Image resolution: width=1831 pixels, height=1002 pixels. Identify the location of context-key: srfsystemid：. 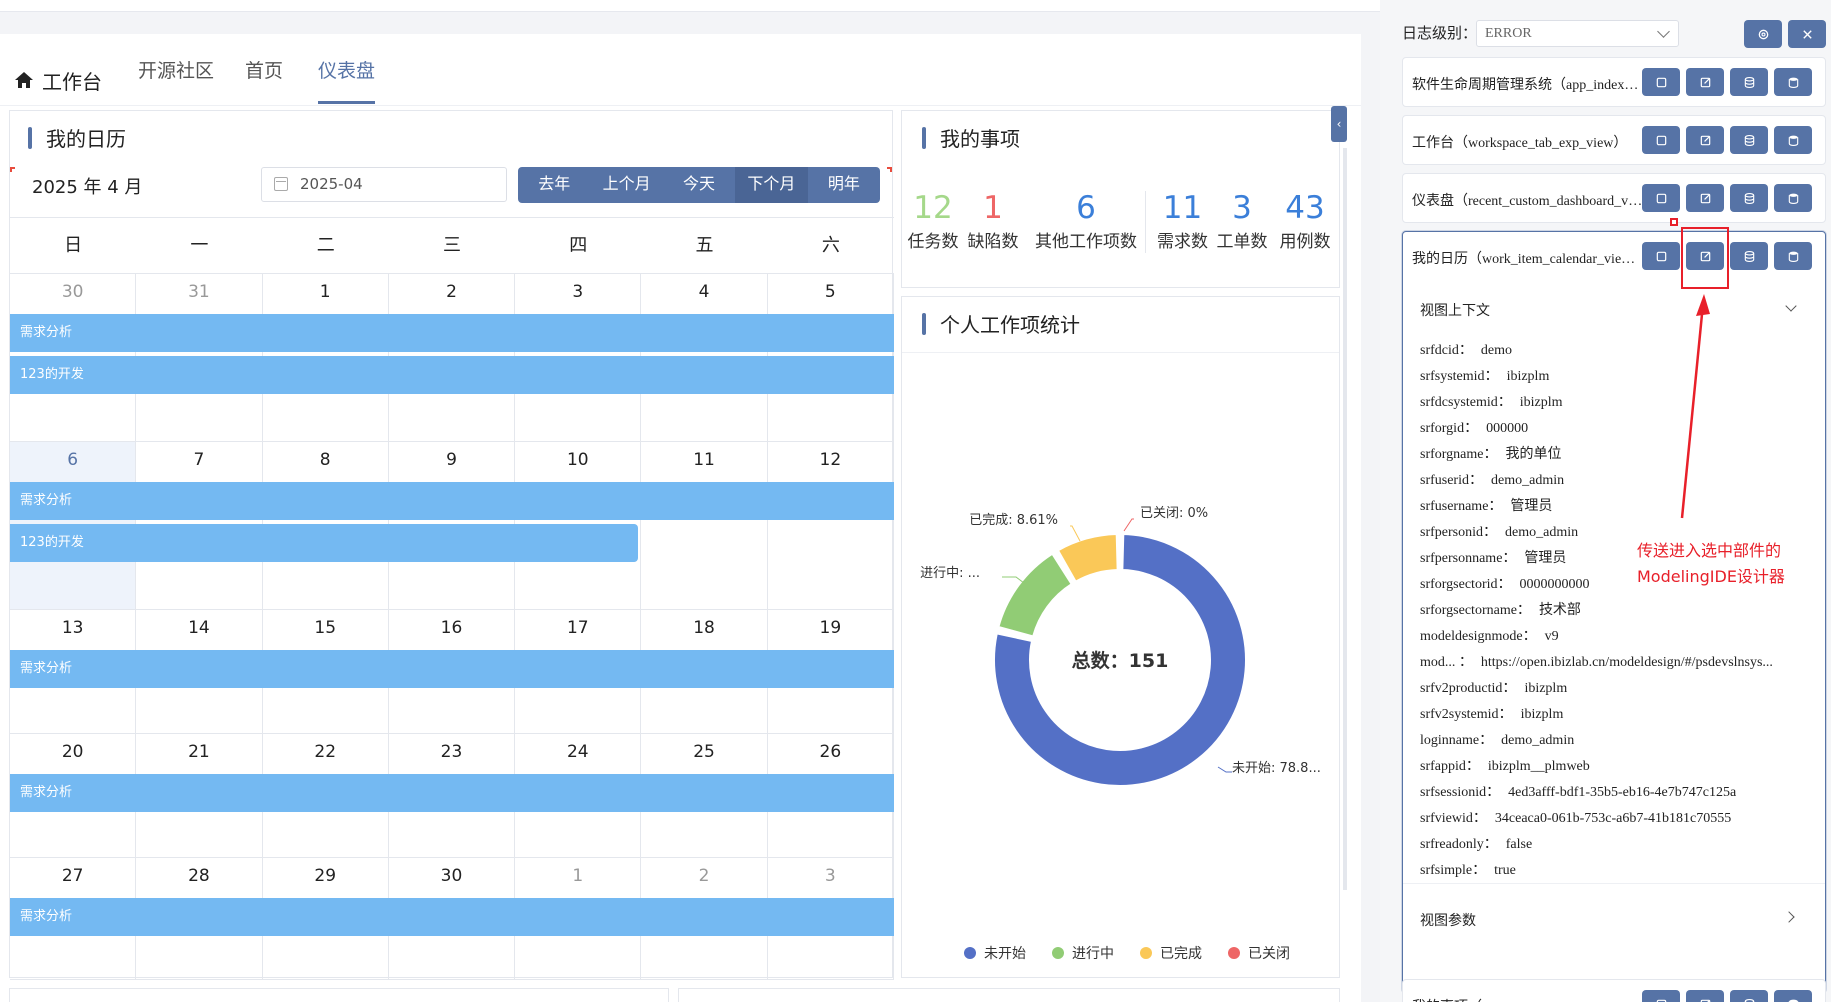
(1459, 376).